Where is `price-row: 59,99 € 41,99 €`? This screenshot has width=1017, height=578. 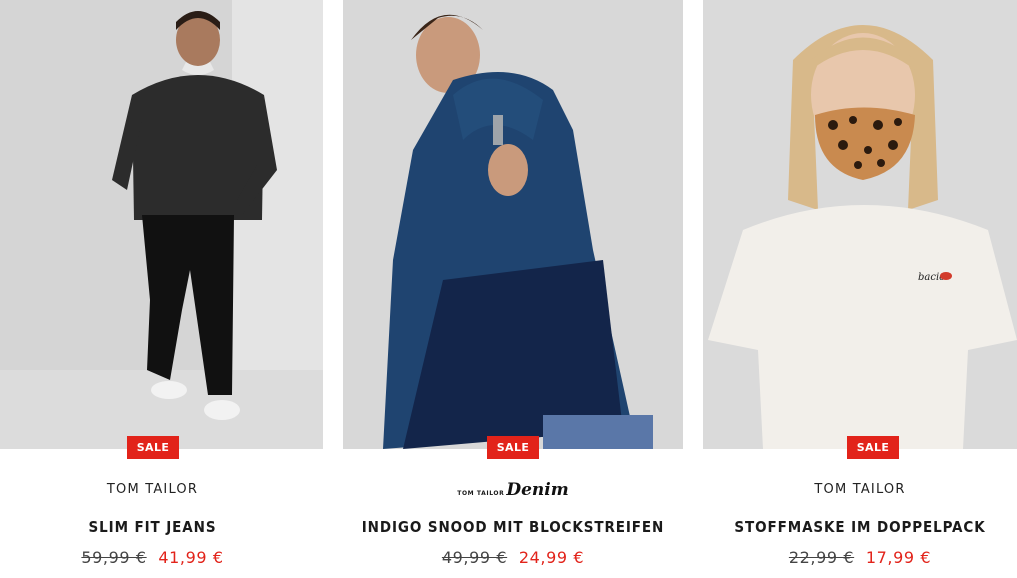
price-row: 59,99 € 41,99 € is located at coordinates (161, 557).